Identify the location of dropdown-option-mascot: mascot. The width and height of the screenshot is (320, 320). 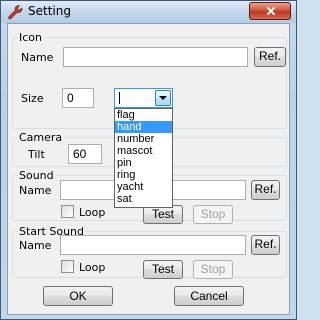
(143, 151).